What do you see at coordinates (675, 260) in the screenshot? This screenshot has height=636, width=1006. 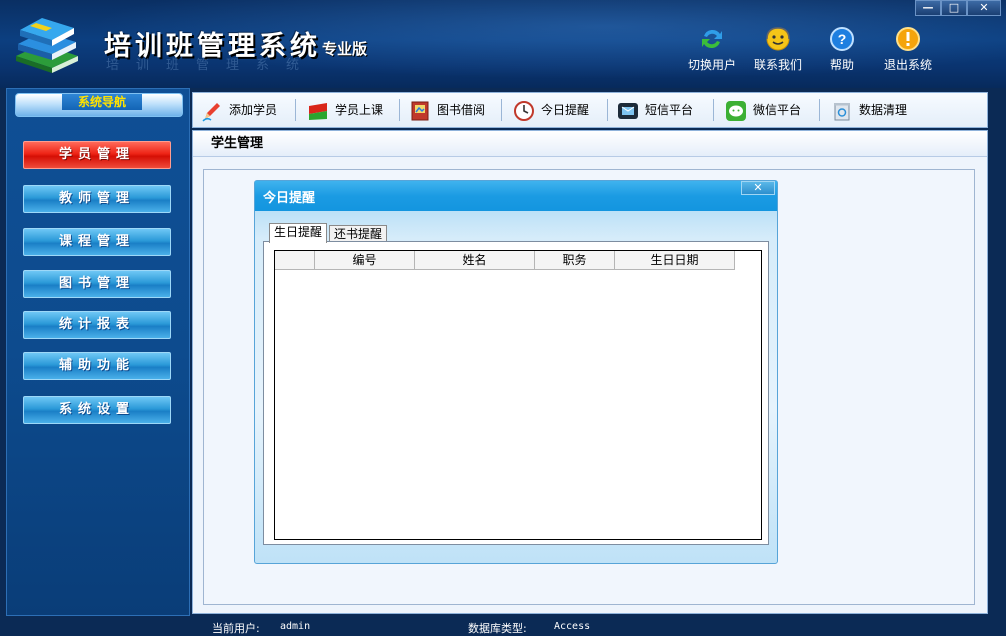 I see `column-header-birthday: 生日日期` at bounding box center [675, 260].